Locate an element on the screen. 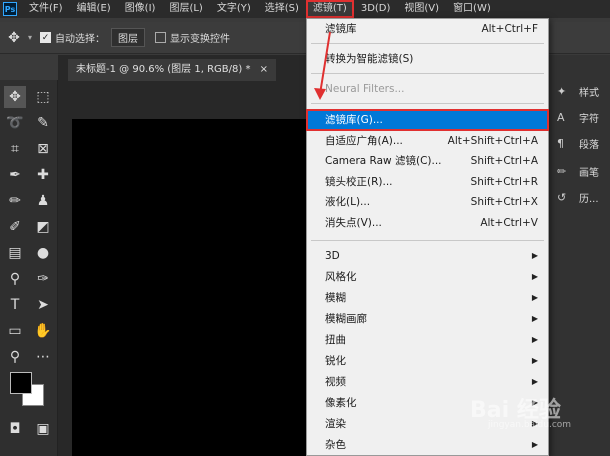  menu-layer: 图层(L) is located at coordinates (185, 9).